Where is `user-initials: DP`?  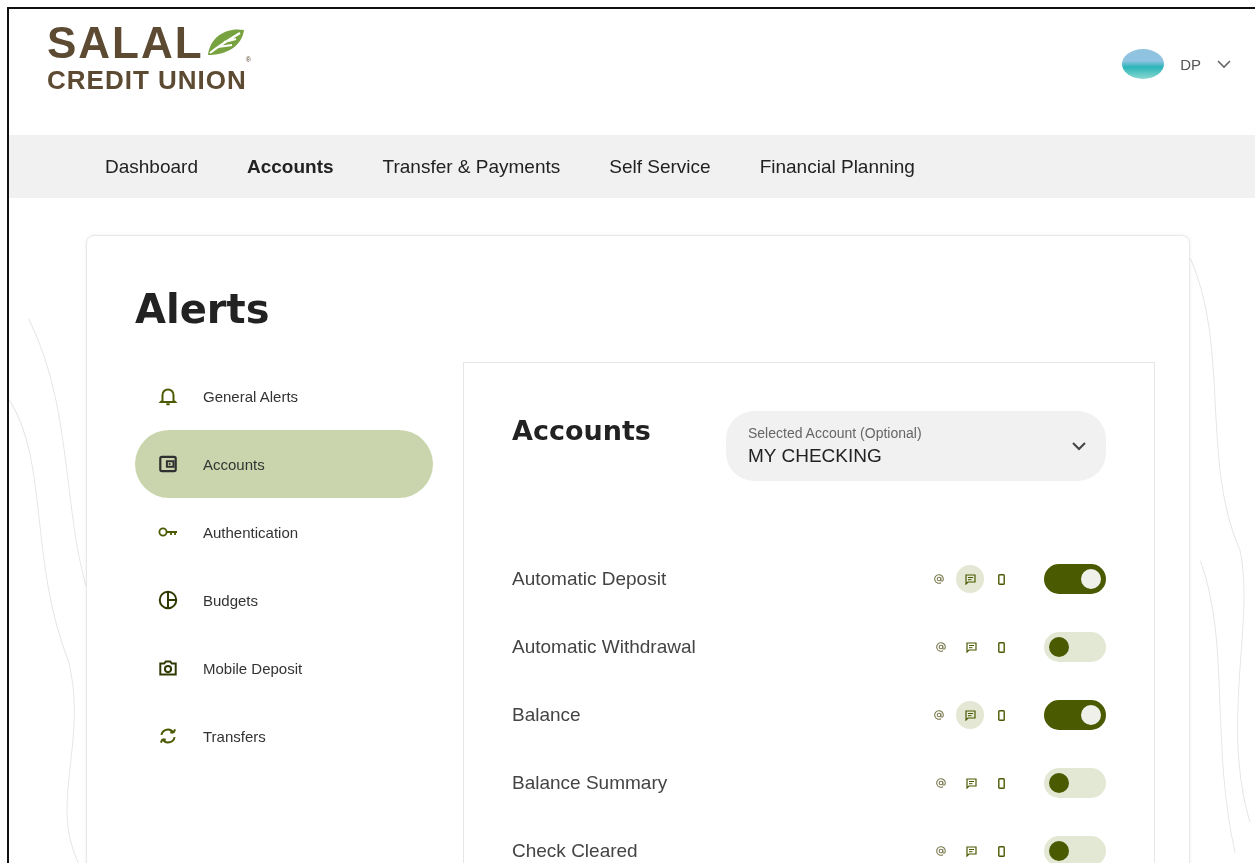 user-initials: DP is located at coordinates (1190, 64).